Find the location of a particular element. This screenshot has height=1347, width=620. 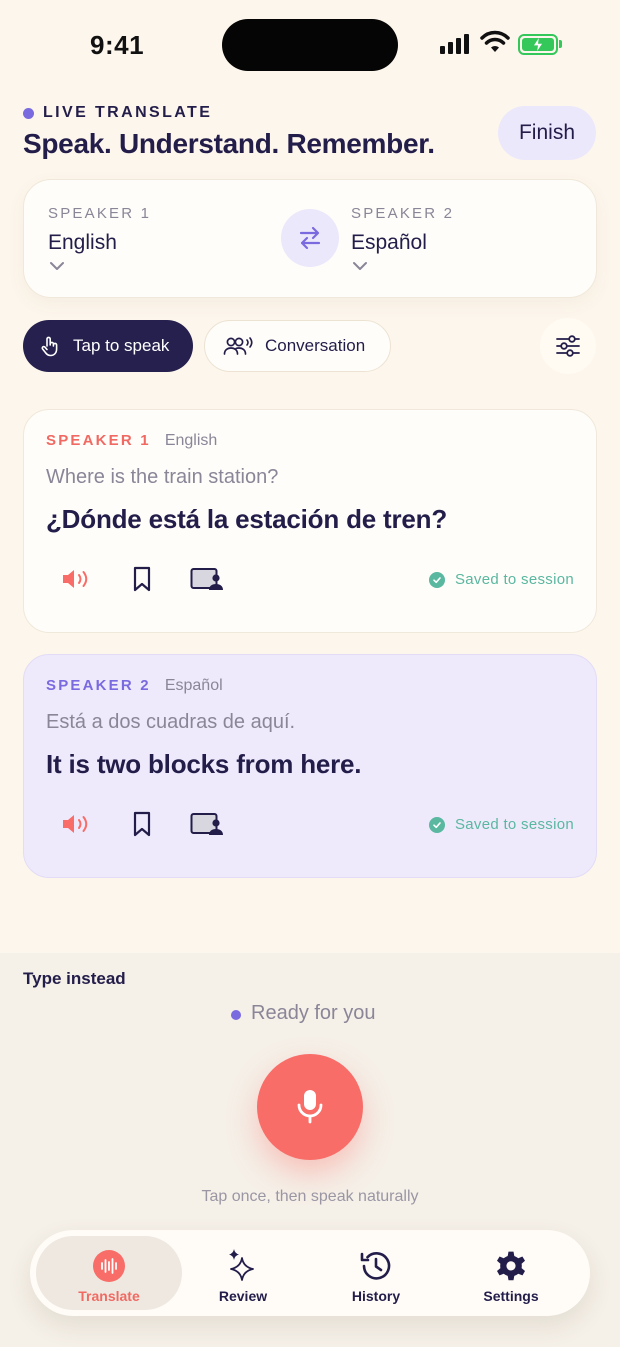

speaker2-language-picker: SPEAKER 2 Español is located at coordinates (402, 240).